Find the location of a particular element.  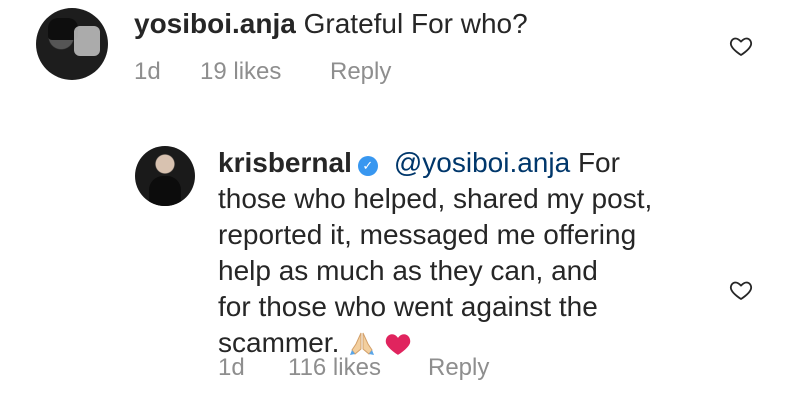

comment-username: krisbernal is located at coordinates (285, 162).